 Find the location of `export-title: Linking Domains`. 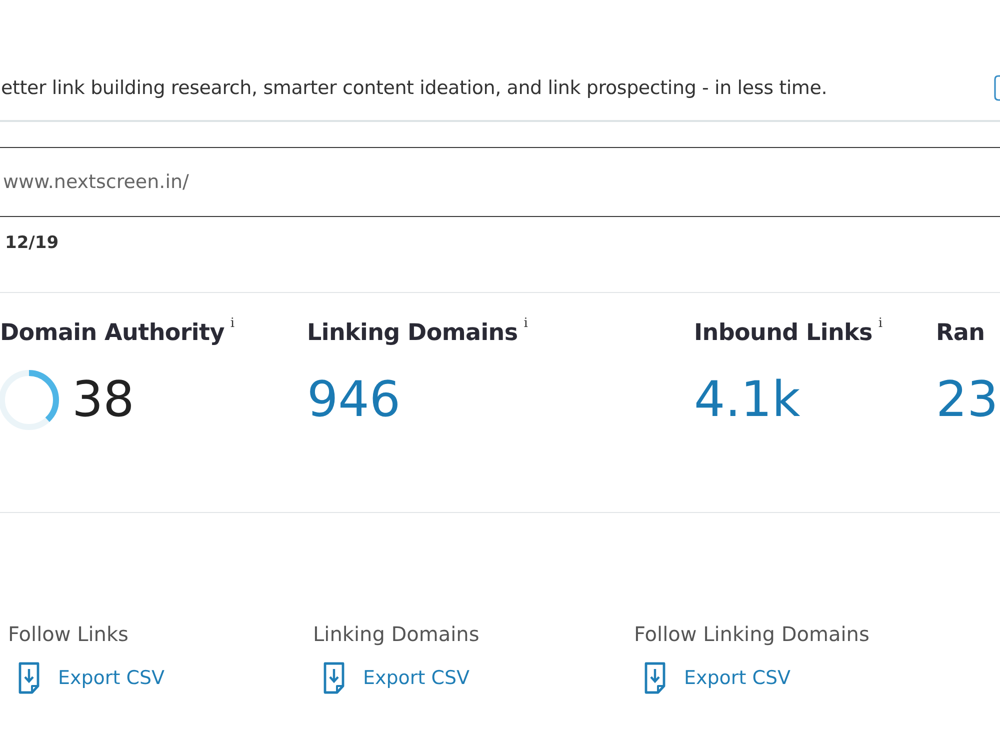

export-title: Linking Domains is located at coordinates (396, 634).